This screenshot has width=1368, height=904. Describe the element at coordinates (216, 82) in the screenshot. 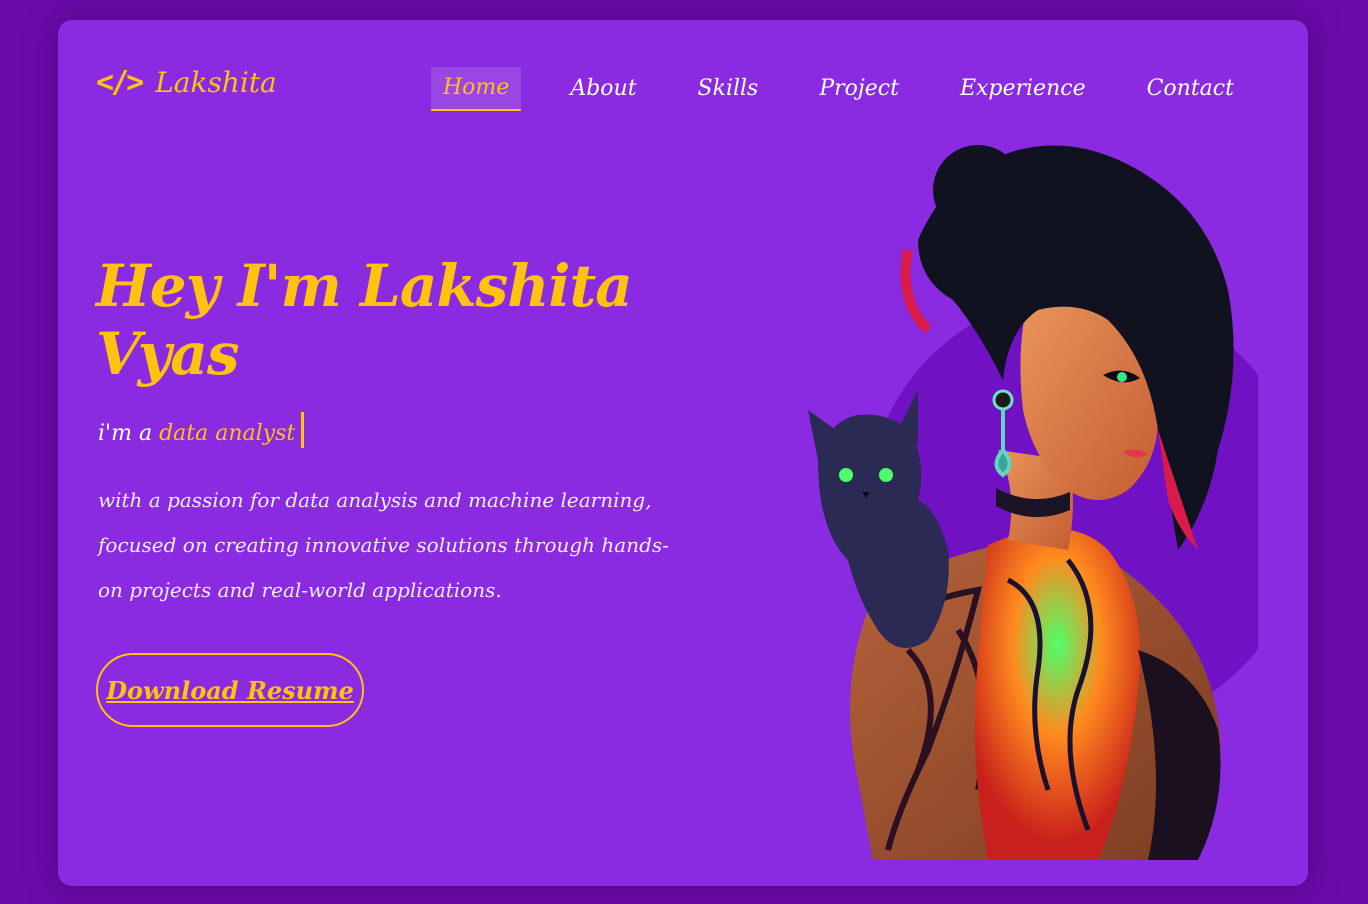

I see `logo-text: Lakshita` at that location.